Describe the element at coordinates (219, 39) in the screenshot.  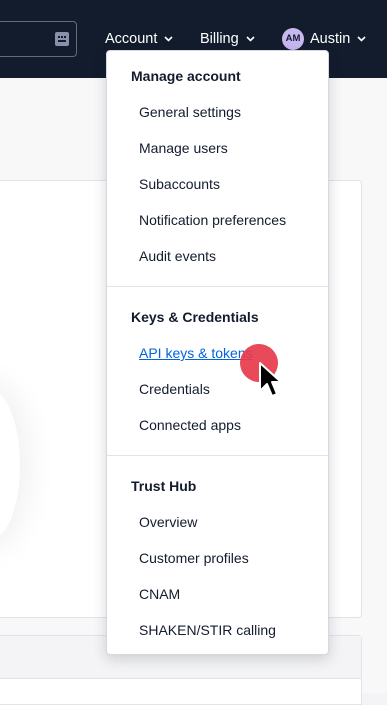
I see `billing-nav-label: Billing` at that location.